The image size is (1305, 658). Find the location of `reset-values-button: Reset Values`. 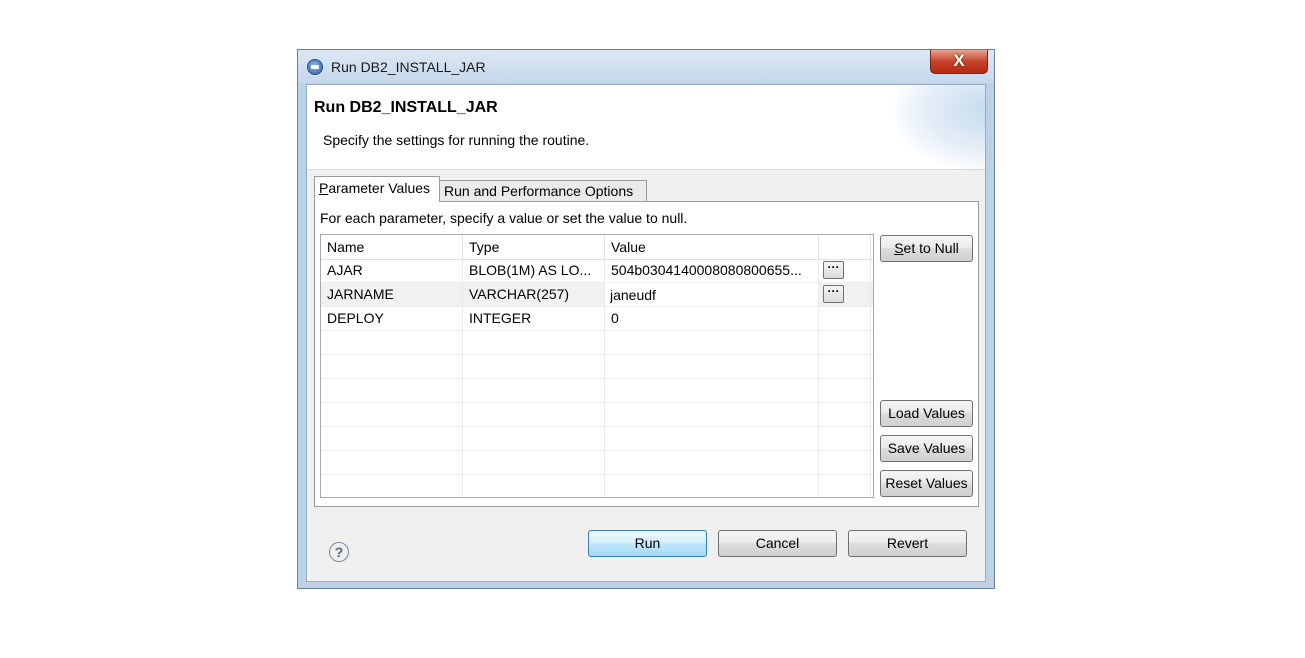

reset-values-button: Reset Values is located at coordinates (926, 483).